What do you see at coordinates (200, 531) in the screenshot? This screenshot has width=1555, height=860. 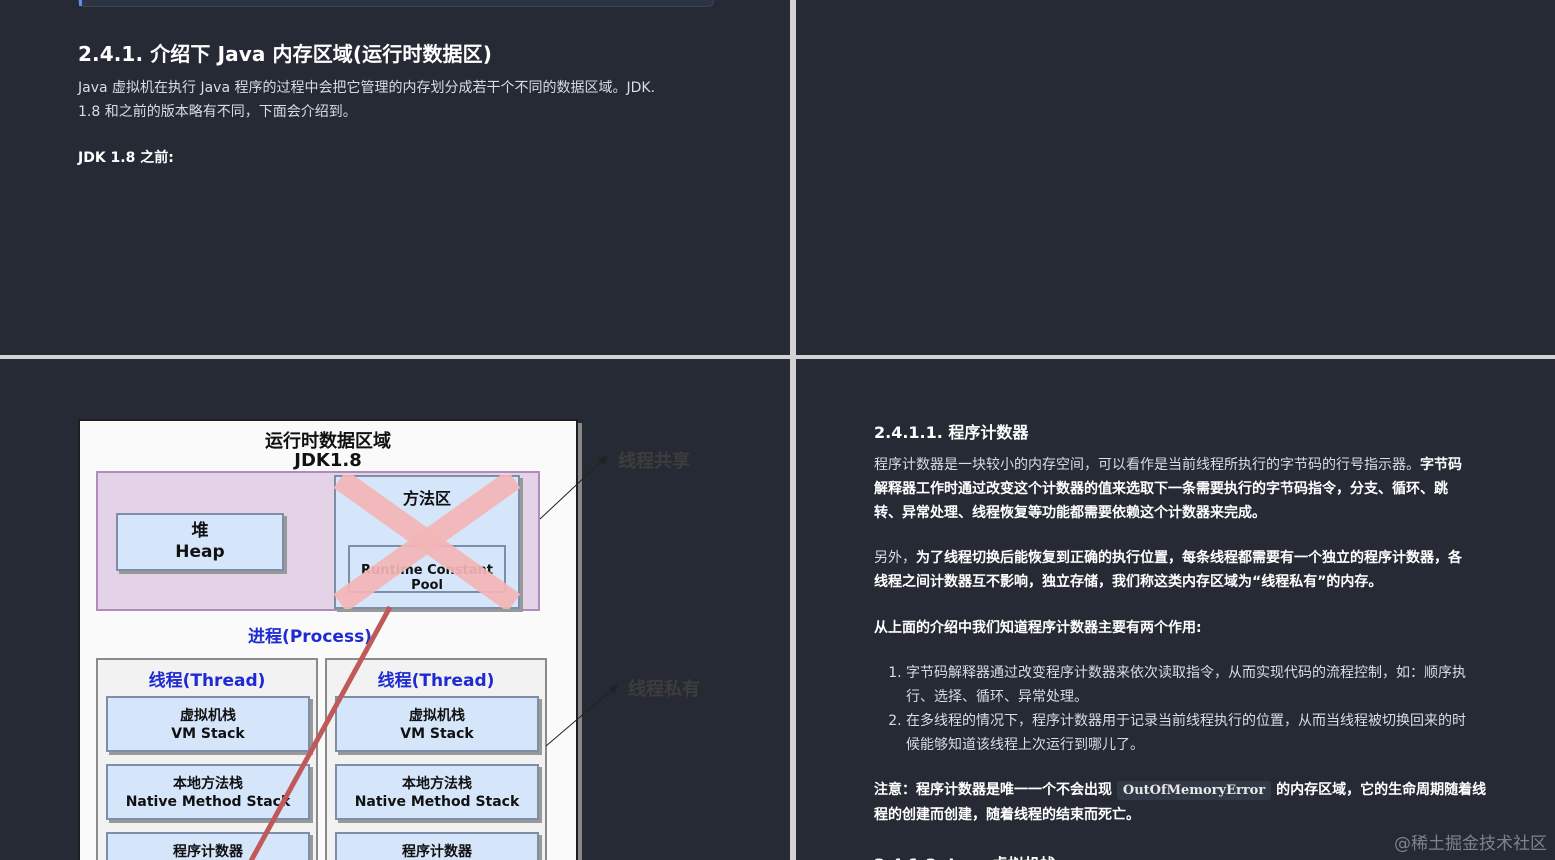 I see `heap-cn: 堆` at bounding box center [200, 531].